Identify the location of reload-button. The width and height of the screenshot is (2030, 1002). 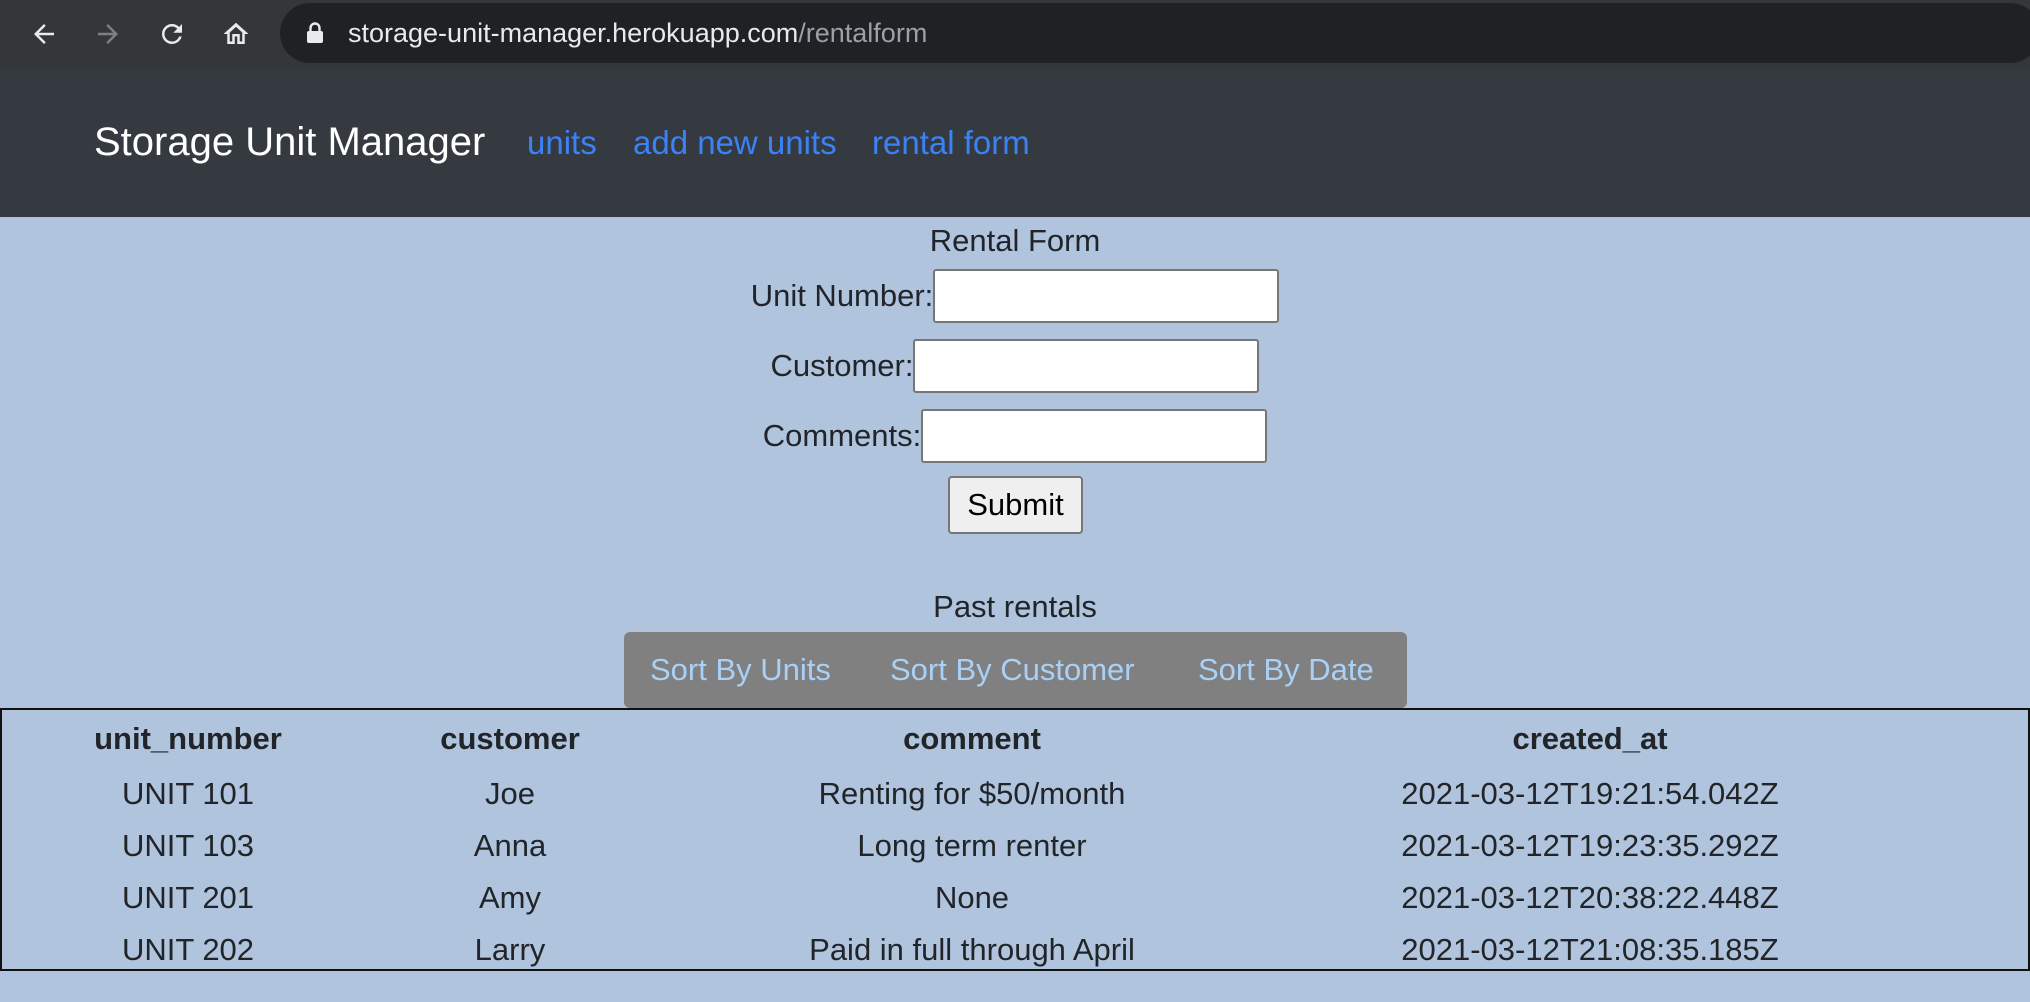
(172, 34).